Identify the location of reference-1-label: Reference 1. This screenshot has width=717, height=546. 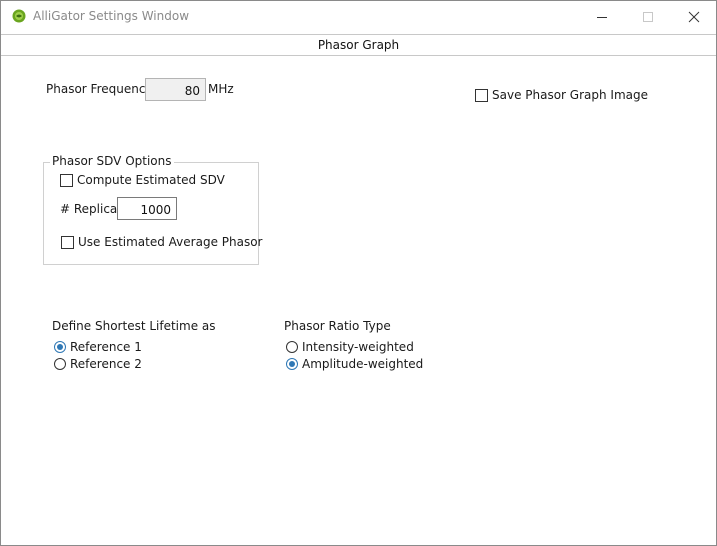
(106, 347).